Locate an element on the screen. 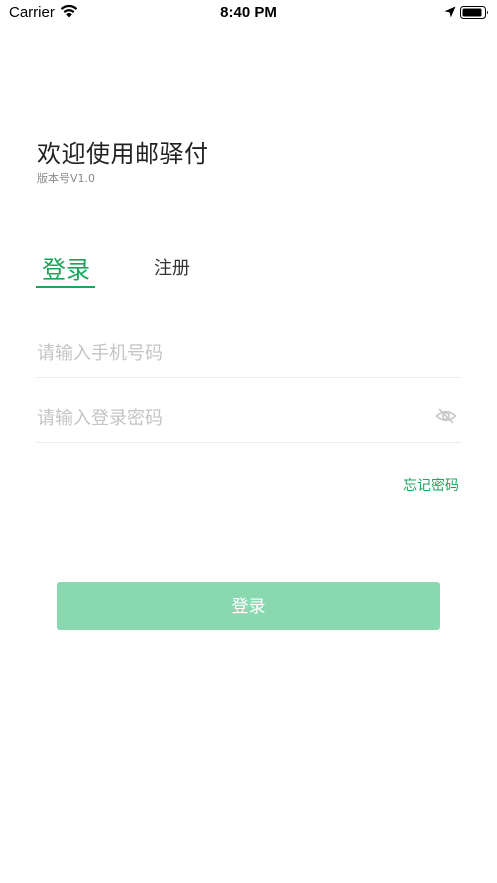  forgot-password-link: 忘记密码 is located at coordinates (431, 485).